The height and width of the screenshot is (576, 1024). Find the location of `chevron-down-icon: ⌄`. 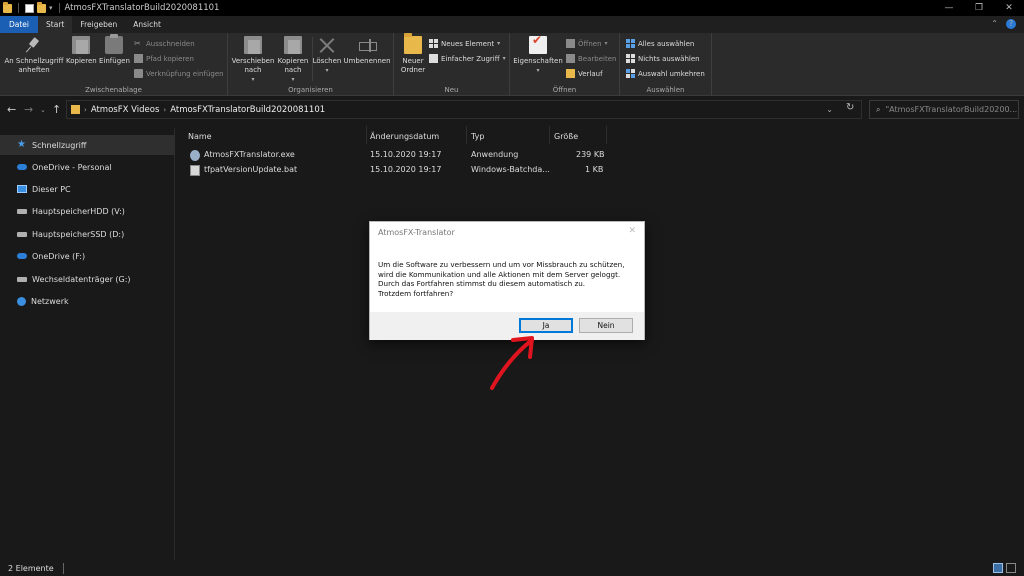

chevron-down-icon: ⌄ is located at coordinates (829, 109).